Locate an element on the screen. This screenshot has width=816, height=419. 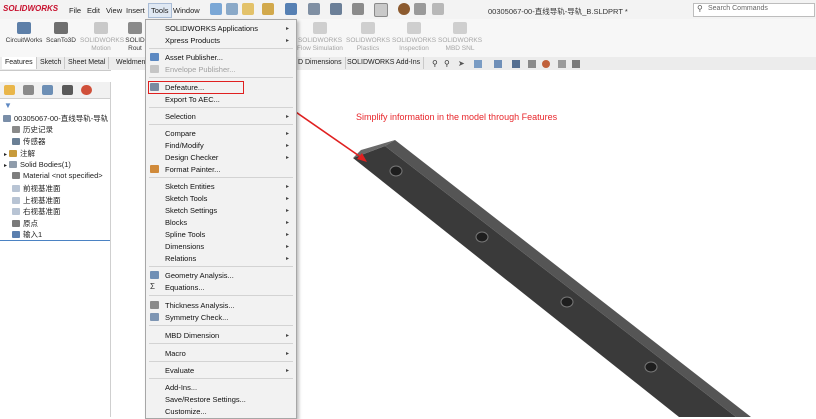
hide-show-icon is located at coordinates (532, 64).